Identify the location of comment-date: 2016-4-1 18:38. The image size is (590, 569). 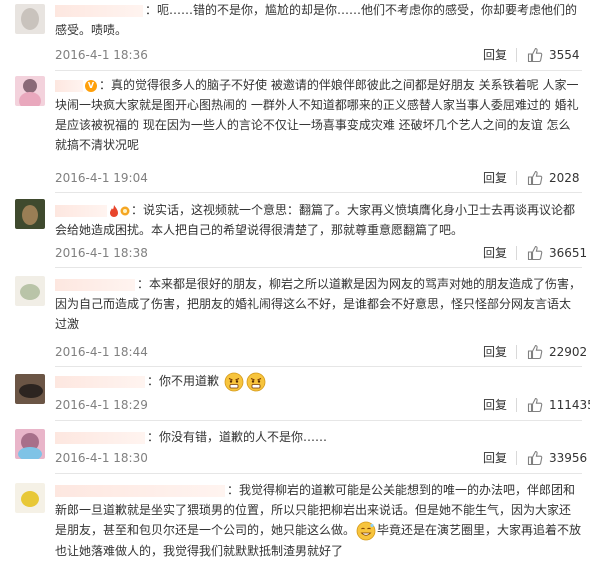
(101, 253).